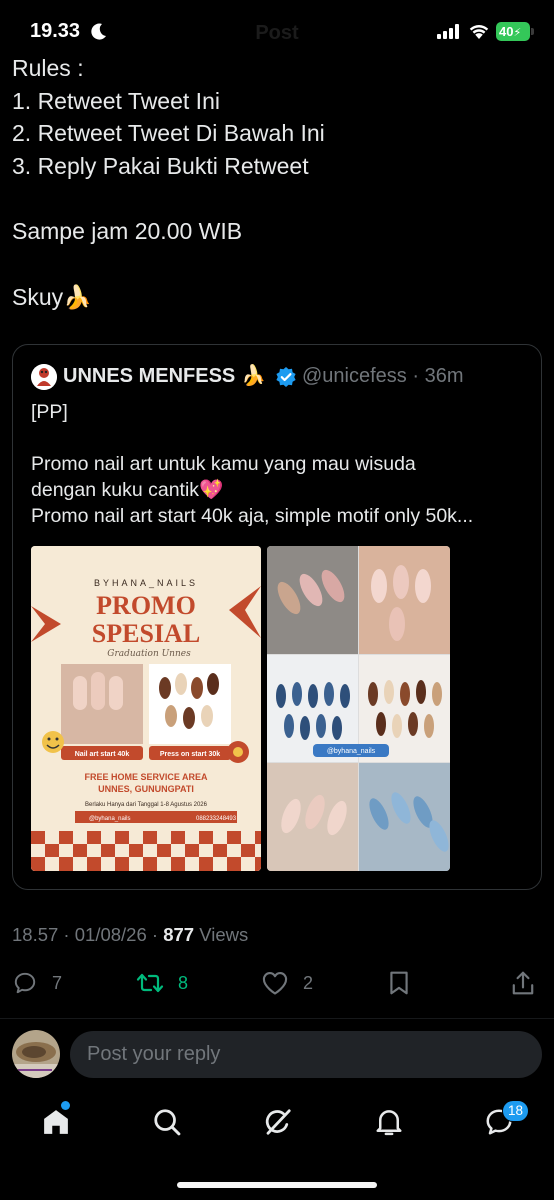 This screenshot has width=554, height=1200. I want to click on reply-button: 7, so click(37, 983).